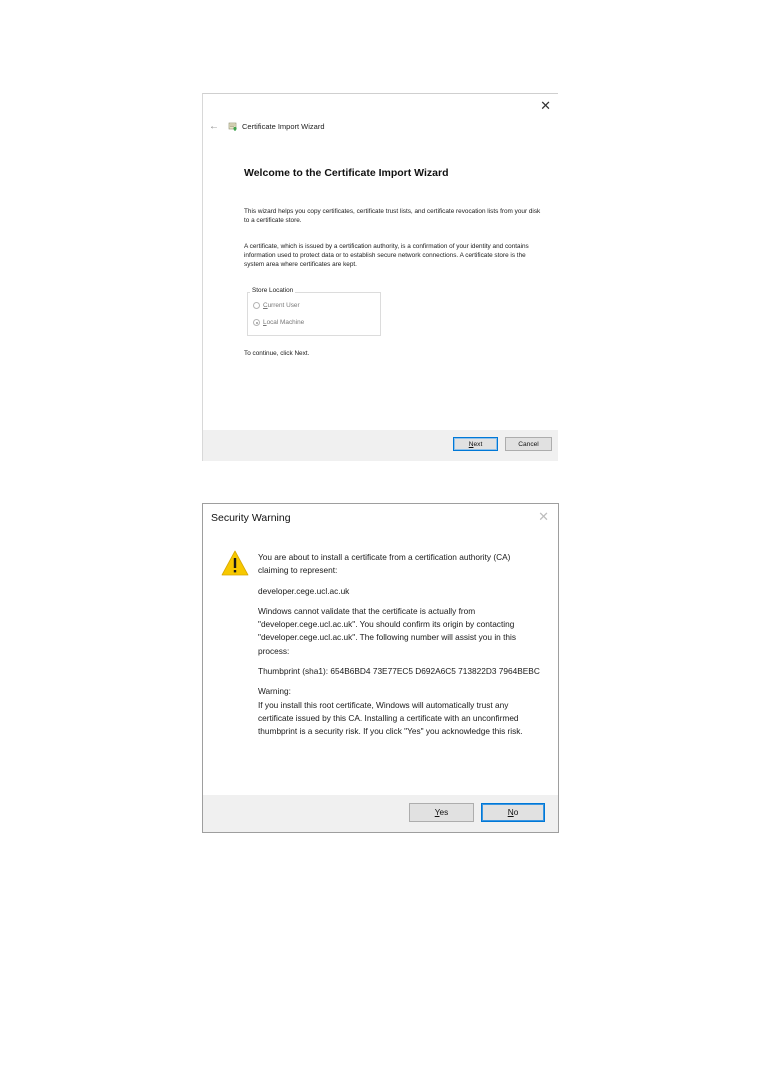 The height and width of the screenshot is (1075, 761). I want to click on wizard-footer: Next Cancel, so click(380, 445).